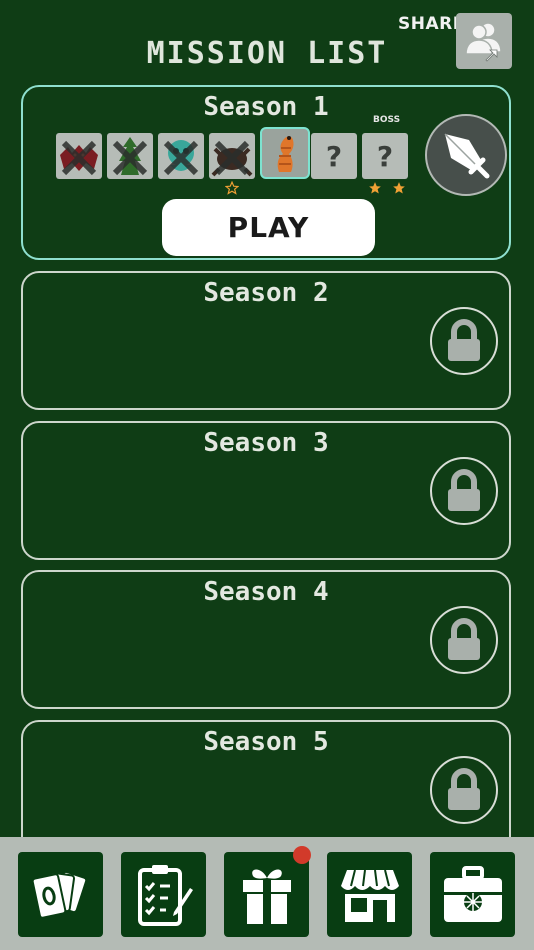 The height and width of the screenshot is (950, 534). Describe the element at coordinates (268, 227) in the screenshot. I see `play-button: PLAY` at that location.